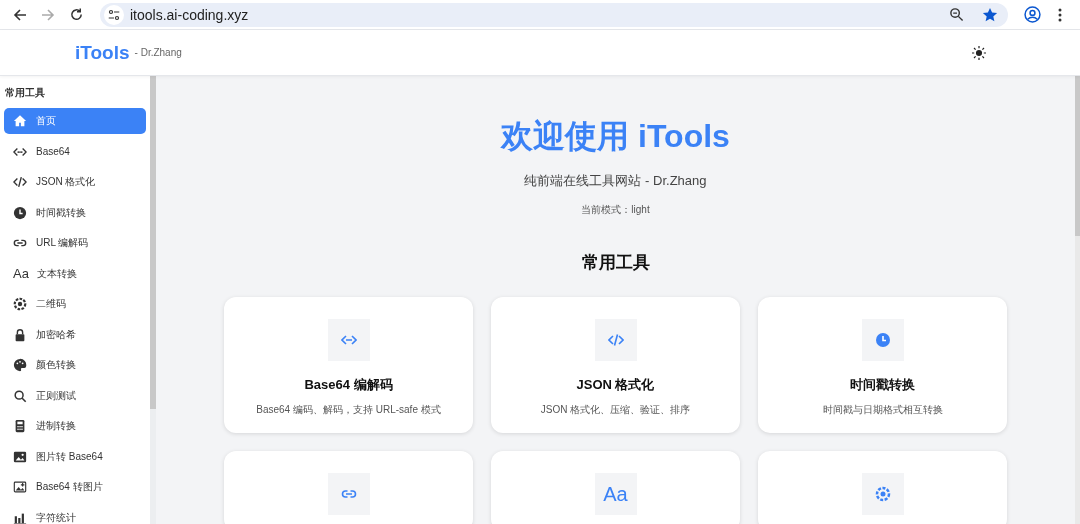  Describe the element at coordinates (102, 52) in the screenshot. I see `logo-text: iTools` at that location.